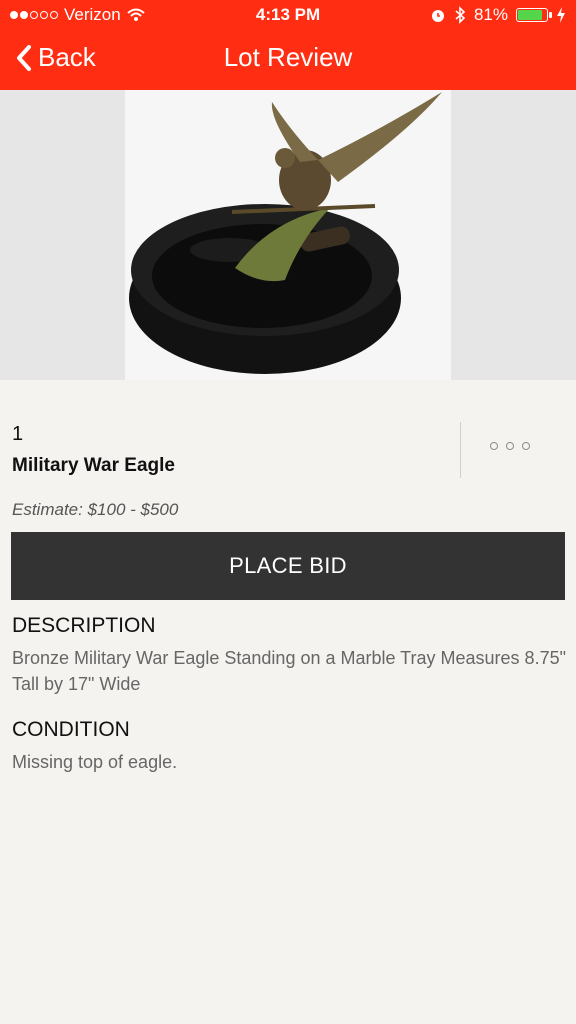  I want to click on lot-number: 1, so click(18, 434).